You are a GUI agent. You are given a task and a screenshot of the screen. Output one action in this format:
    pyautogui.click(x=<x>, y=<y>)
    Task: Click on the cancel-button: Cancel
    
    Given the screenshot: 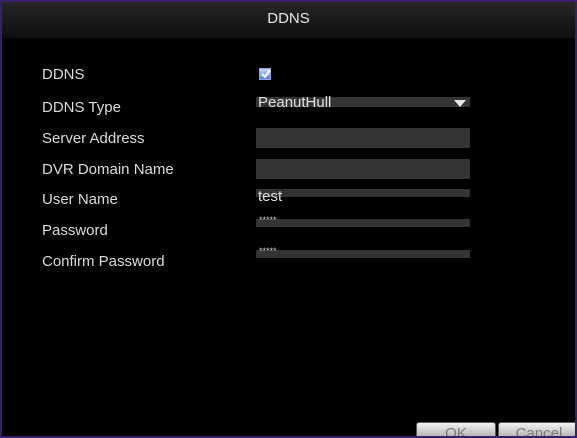 What is the action you would take?
    pyautogui.click(x=536, y=429)
    